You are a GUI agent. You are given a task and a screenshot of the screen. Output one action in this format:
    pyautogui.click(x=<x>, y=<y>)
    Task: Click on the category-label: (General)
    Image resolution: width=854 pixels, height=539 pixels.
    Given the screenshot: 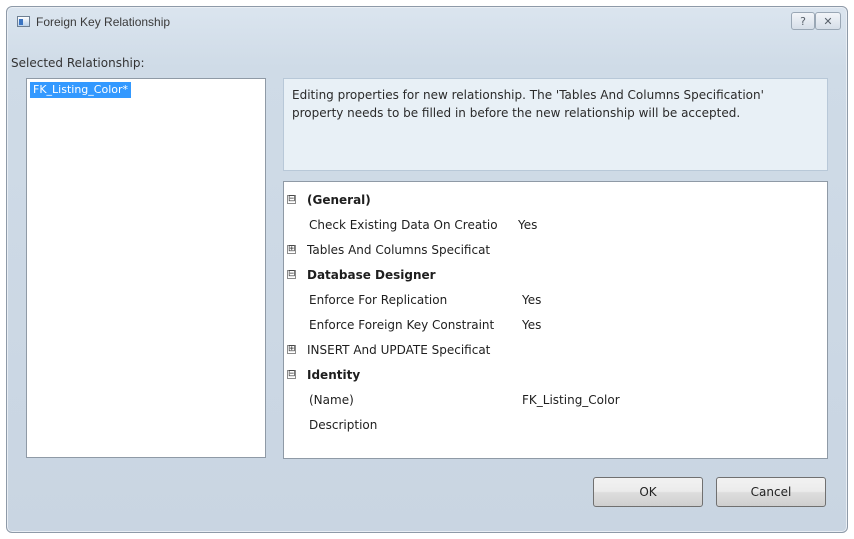 What is the action you would take?
    pyautogui.click(x=339, y=200)
    